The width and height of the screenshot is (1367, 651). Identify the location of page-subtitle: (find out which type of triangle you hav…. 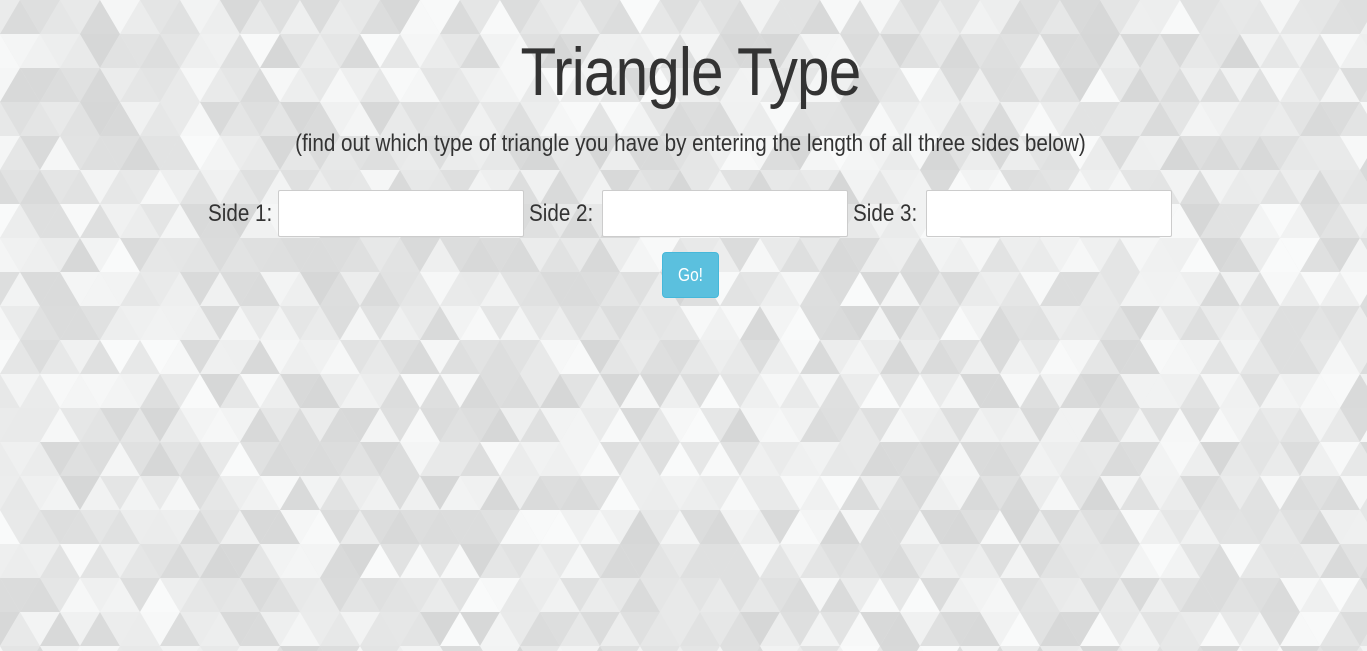
(690, 143).